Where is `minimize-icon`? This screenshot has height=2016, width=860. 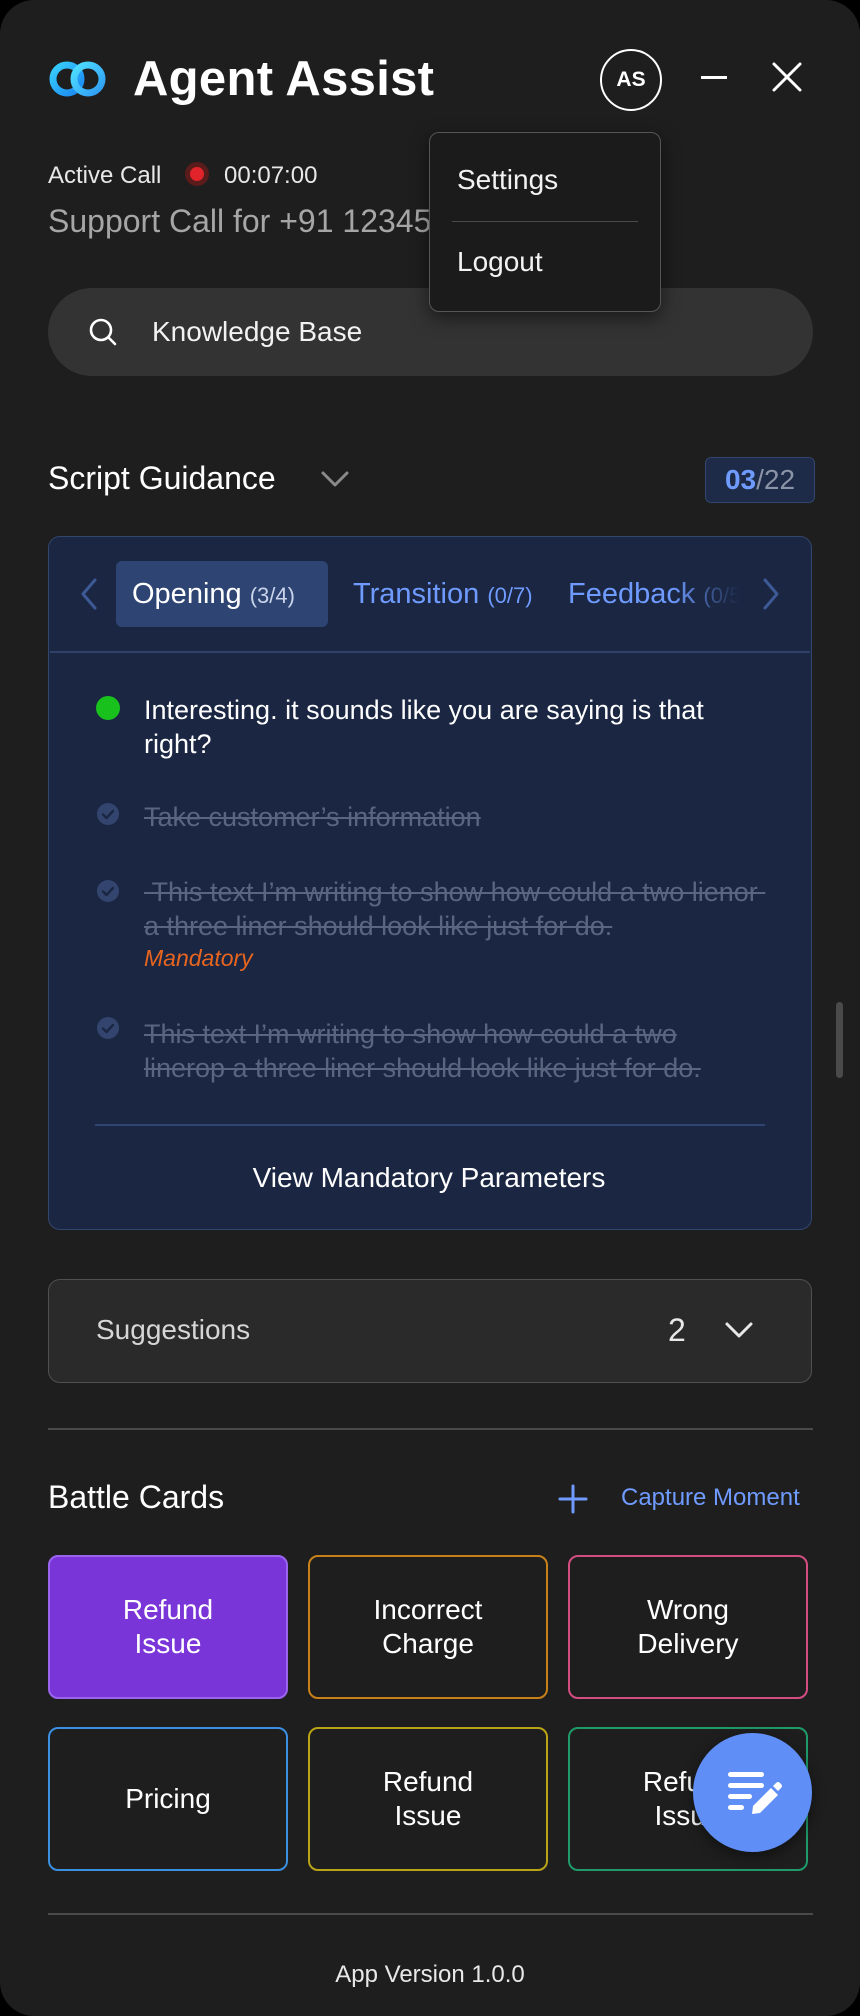
minimize-icon is located at coordinates (714, 77).